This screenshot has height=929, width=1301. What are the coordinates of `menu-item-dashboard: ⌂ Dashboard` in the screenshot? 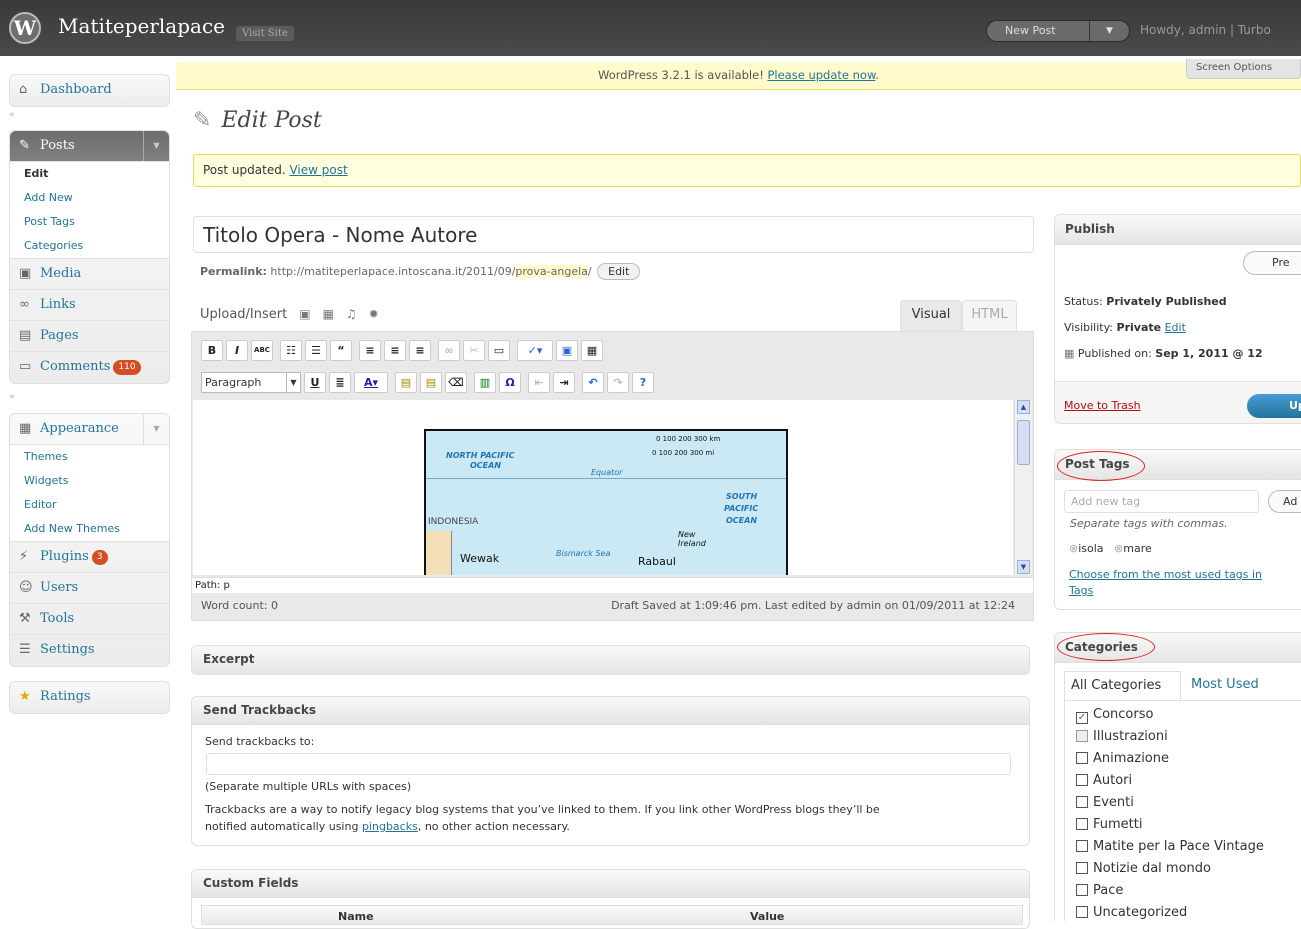 It's located at (89, 90).